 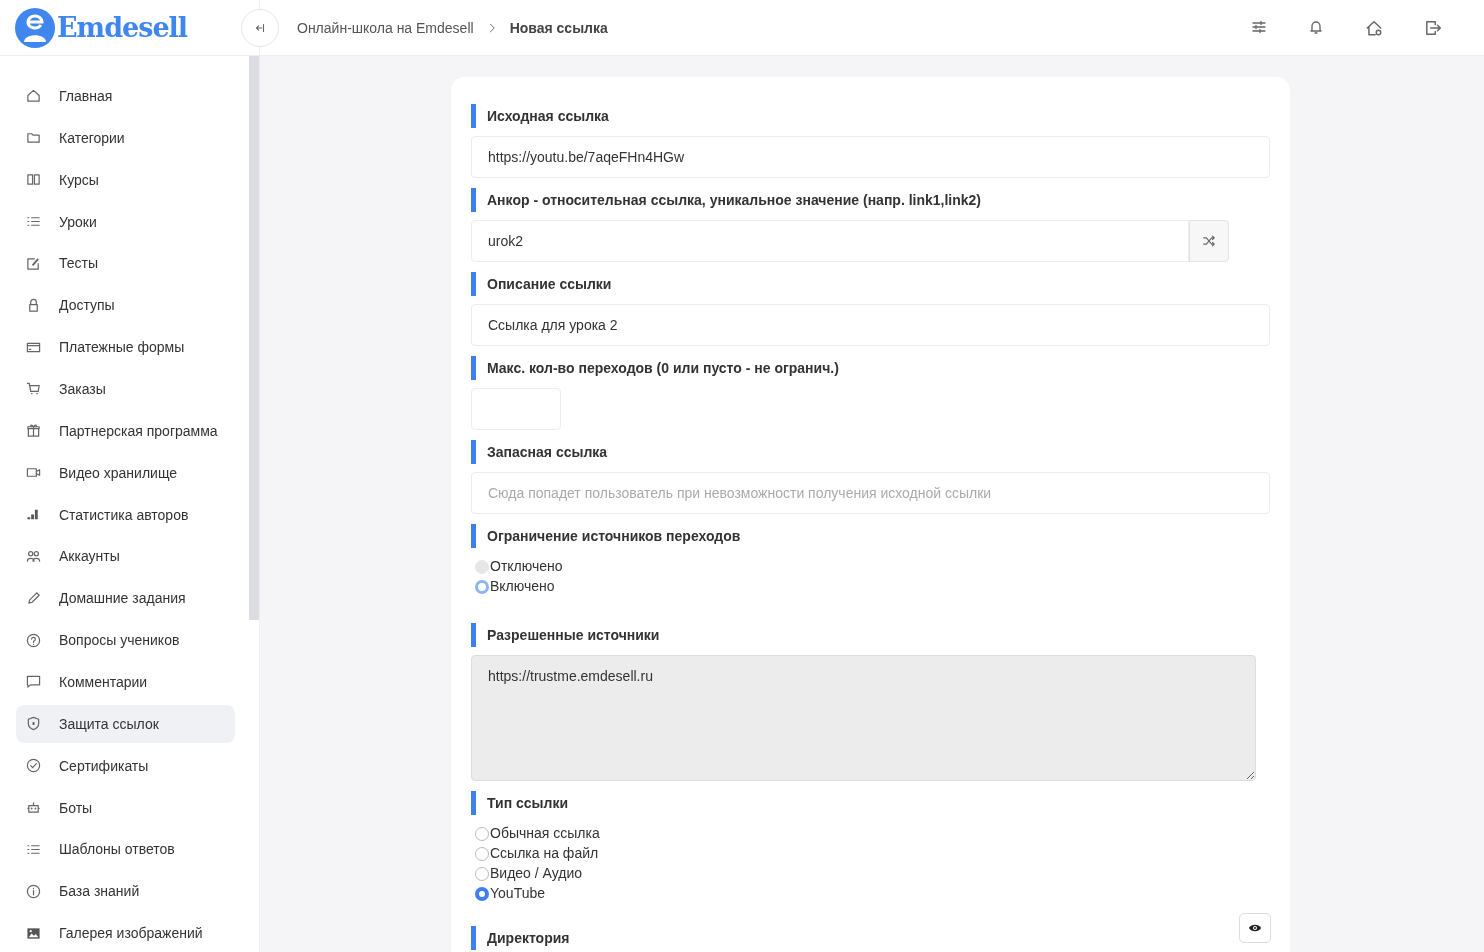 What do you see at coordinates (125, 640) in the screenshot?
I see `sidebar-item: Вопросы учеников` at bounding box center [125, 640].